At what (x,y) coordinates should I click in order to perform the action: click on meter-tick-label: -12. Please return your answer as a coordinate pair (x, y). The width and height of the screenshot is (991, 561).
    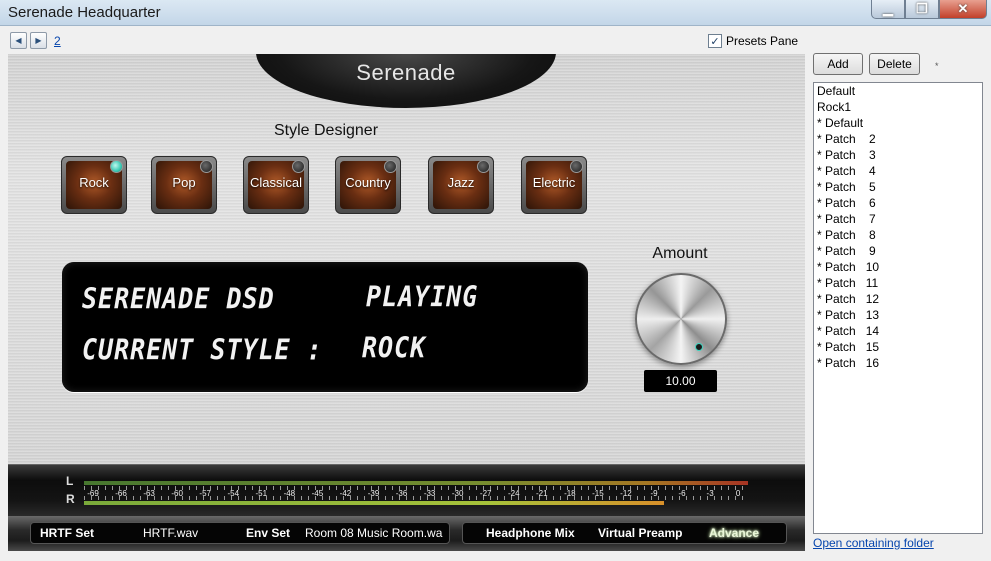
    Looking at the image, I should click on (626, 493).